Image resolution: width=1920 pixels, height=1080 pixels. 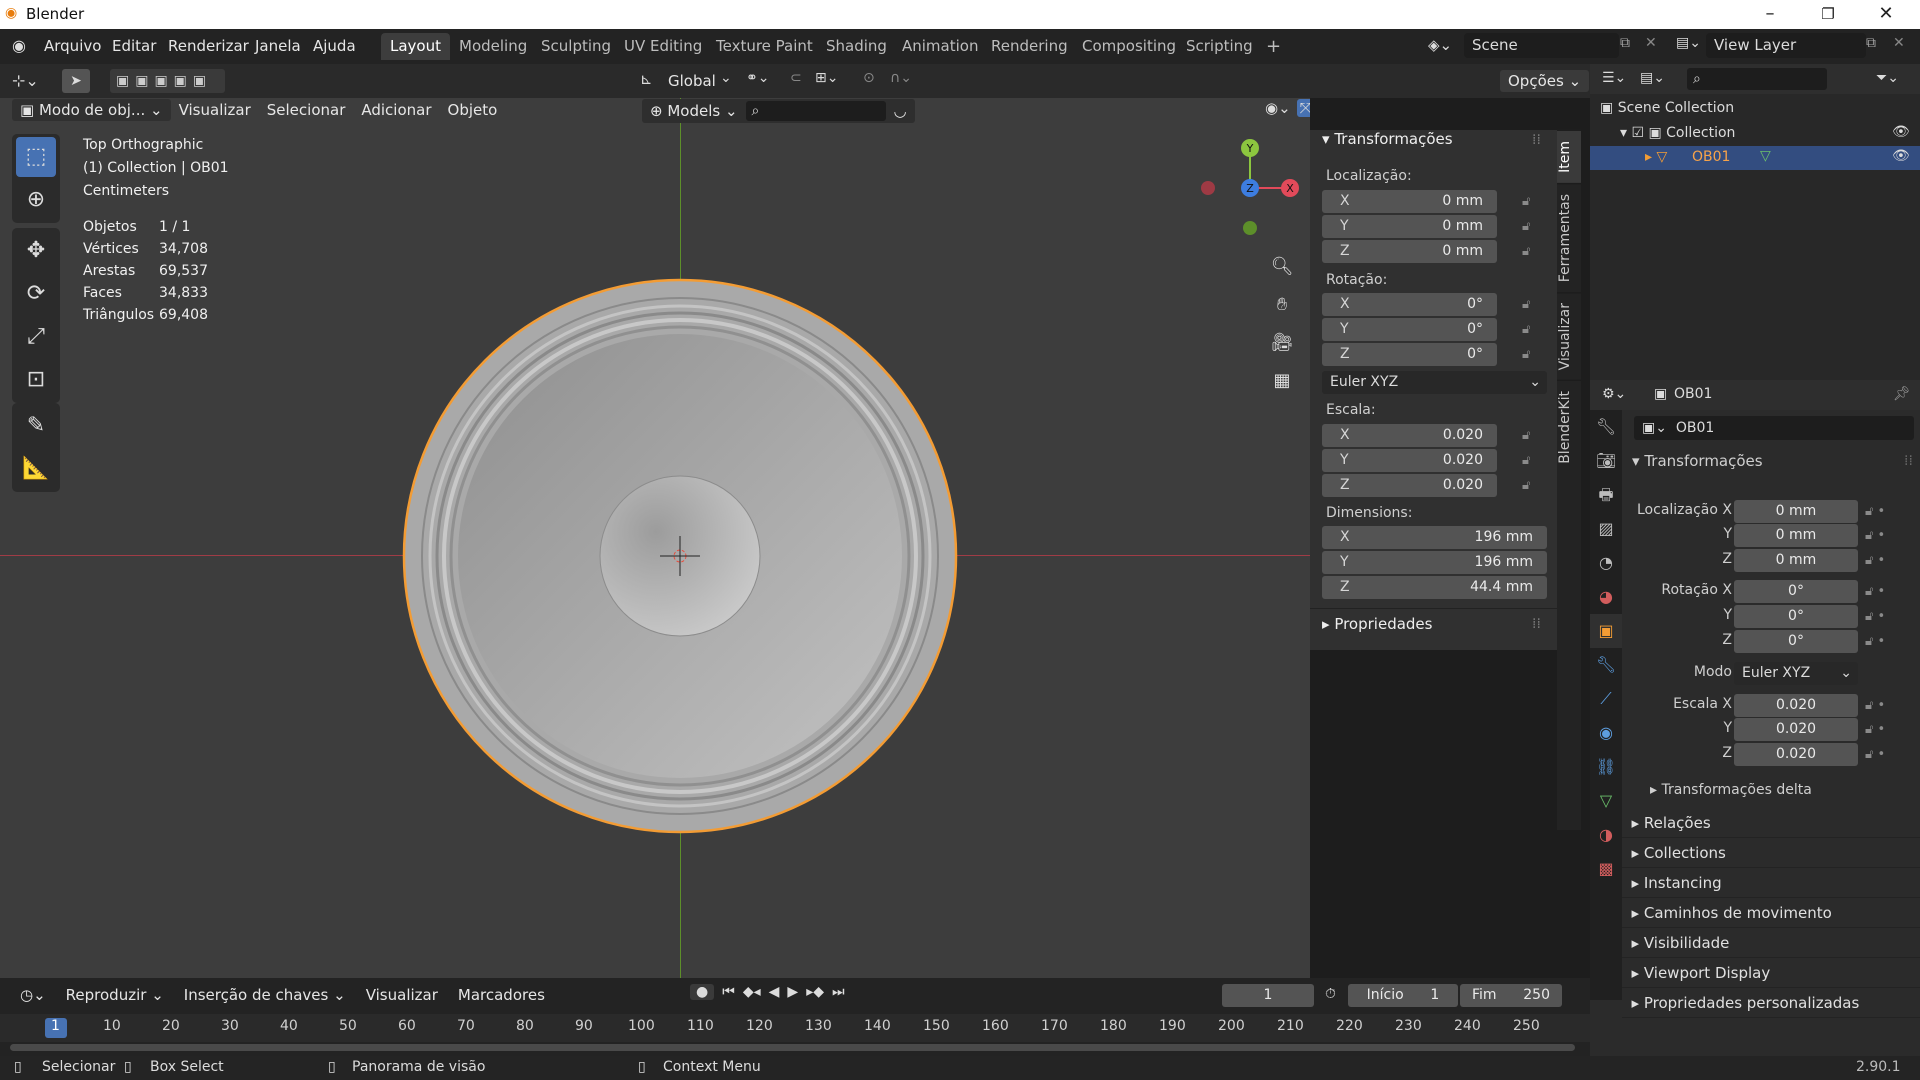 I want to click on outliner-row-collection: ▾ ☑ ▣ Collection, so click(x=1677, y=133).